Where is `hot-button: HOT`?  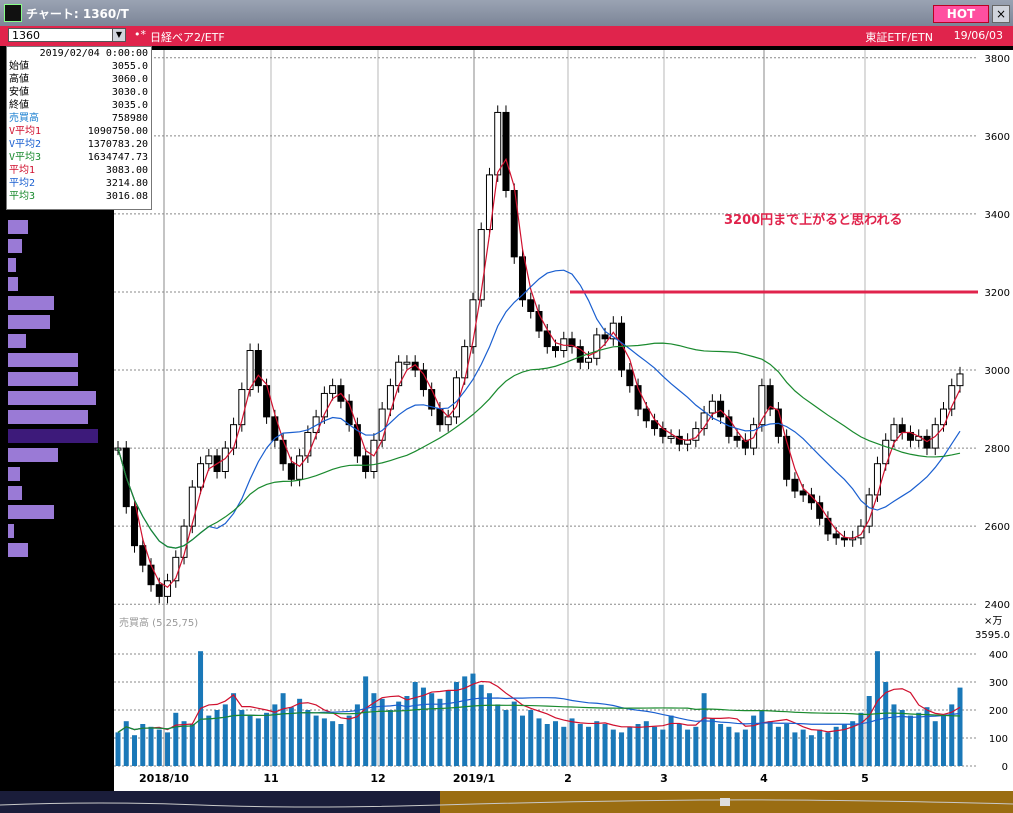
hot-button: HOT is located at coordinates (961, 14).